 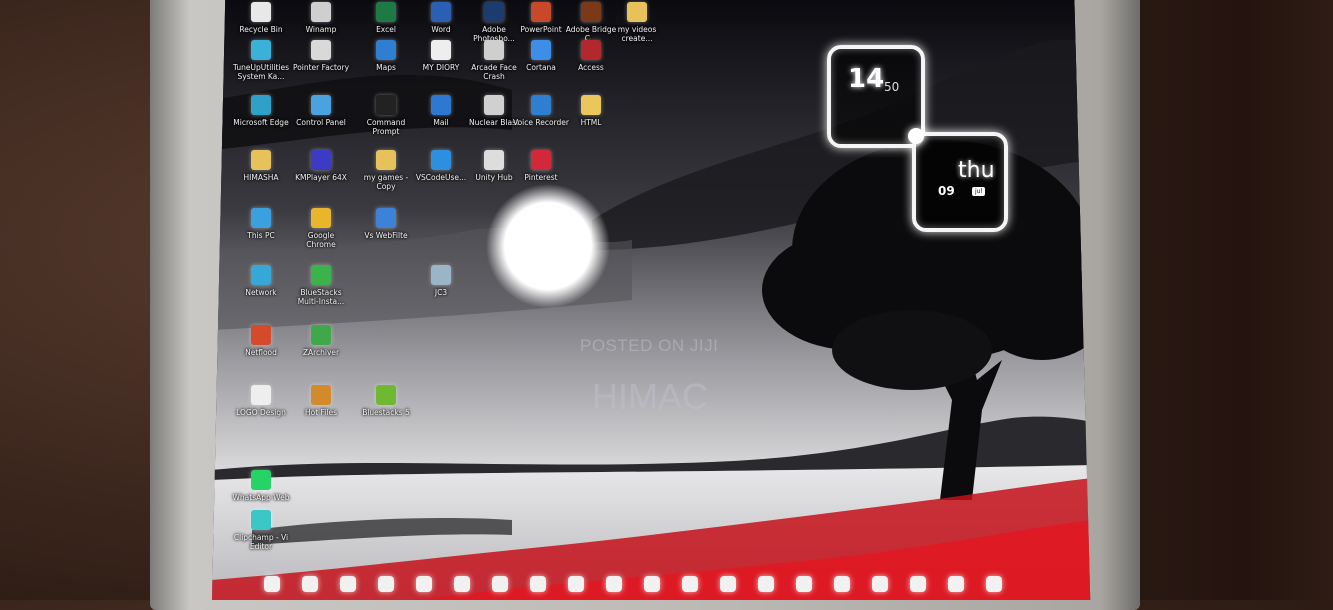 I want to click on desktop-icon: WhatsApp Web, so click(x=261, y=486).